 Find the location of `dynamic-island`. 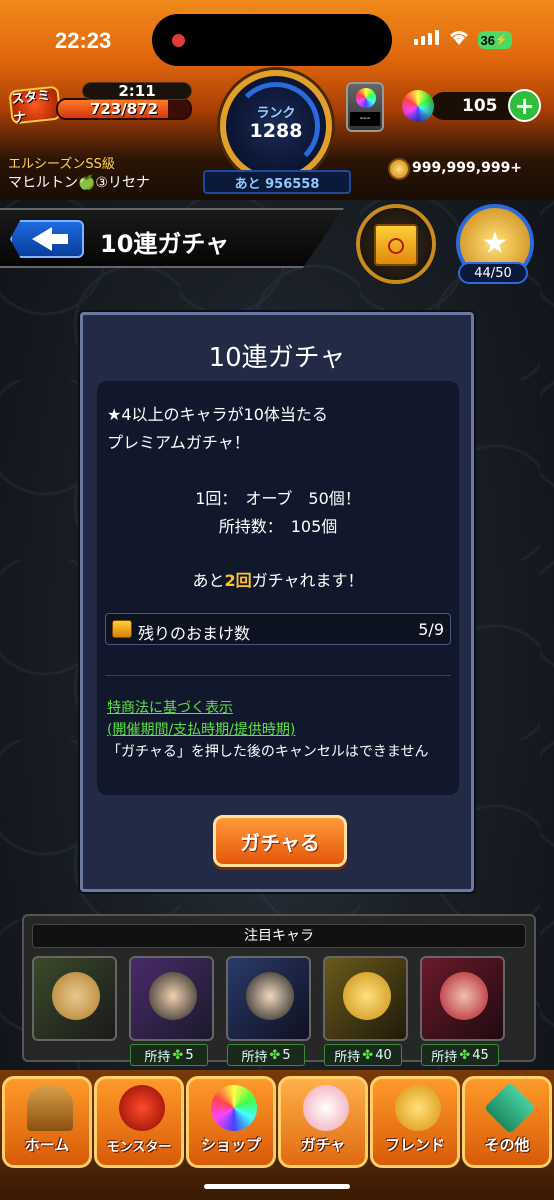

dynamic-island is located at coordinates (272, 40).